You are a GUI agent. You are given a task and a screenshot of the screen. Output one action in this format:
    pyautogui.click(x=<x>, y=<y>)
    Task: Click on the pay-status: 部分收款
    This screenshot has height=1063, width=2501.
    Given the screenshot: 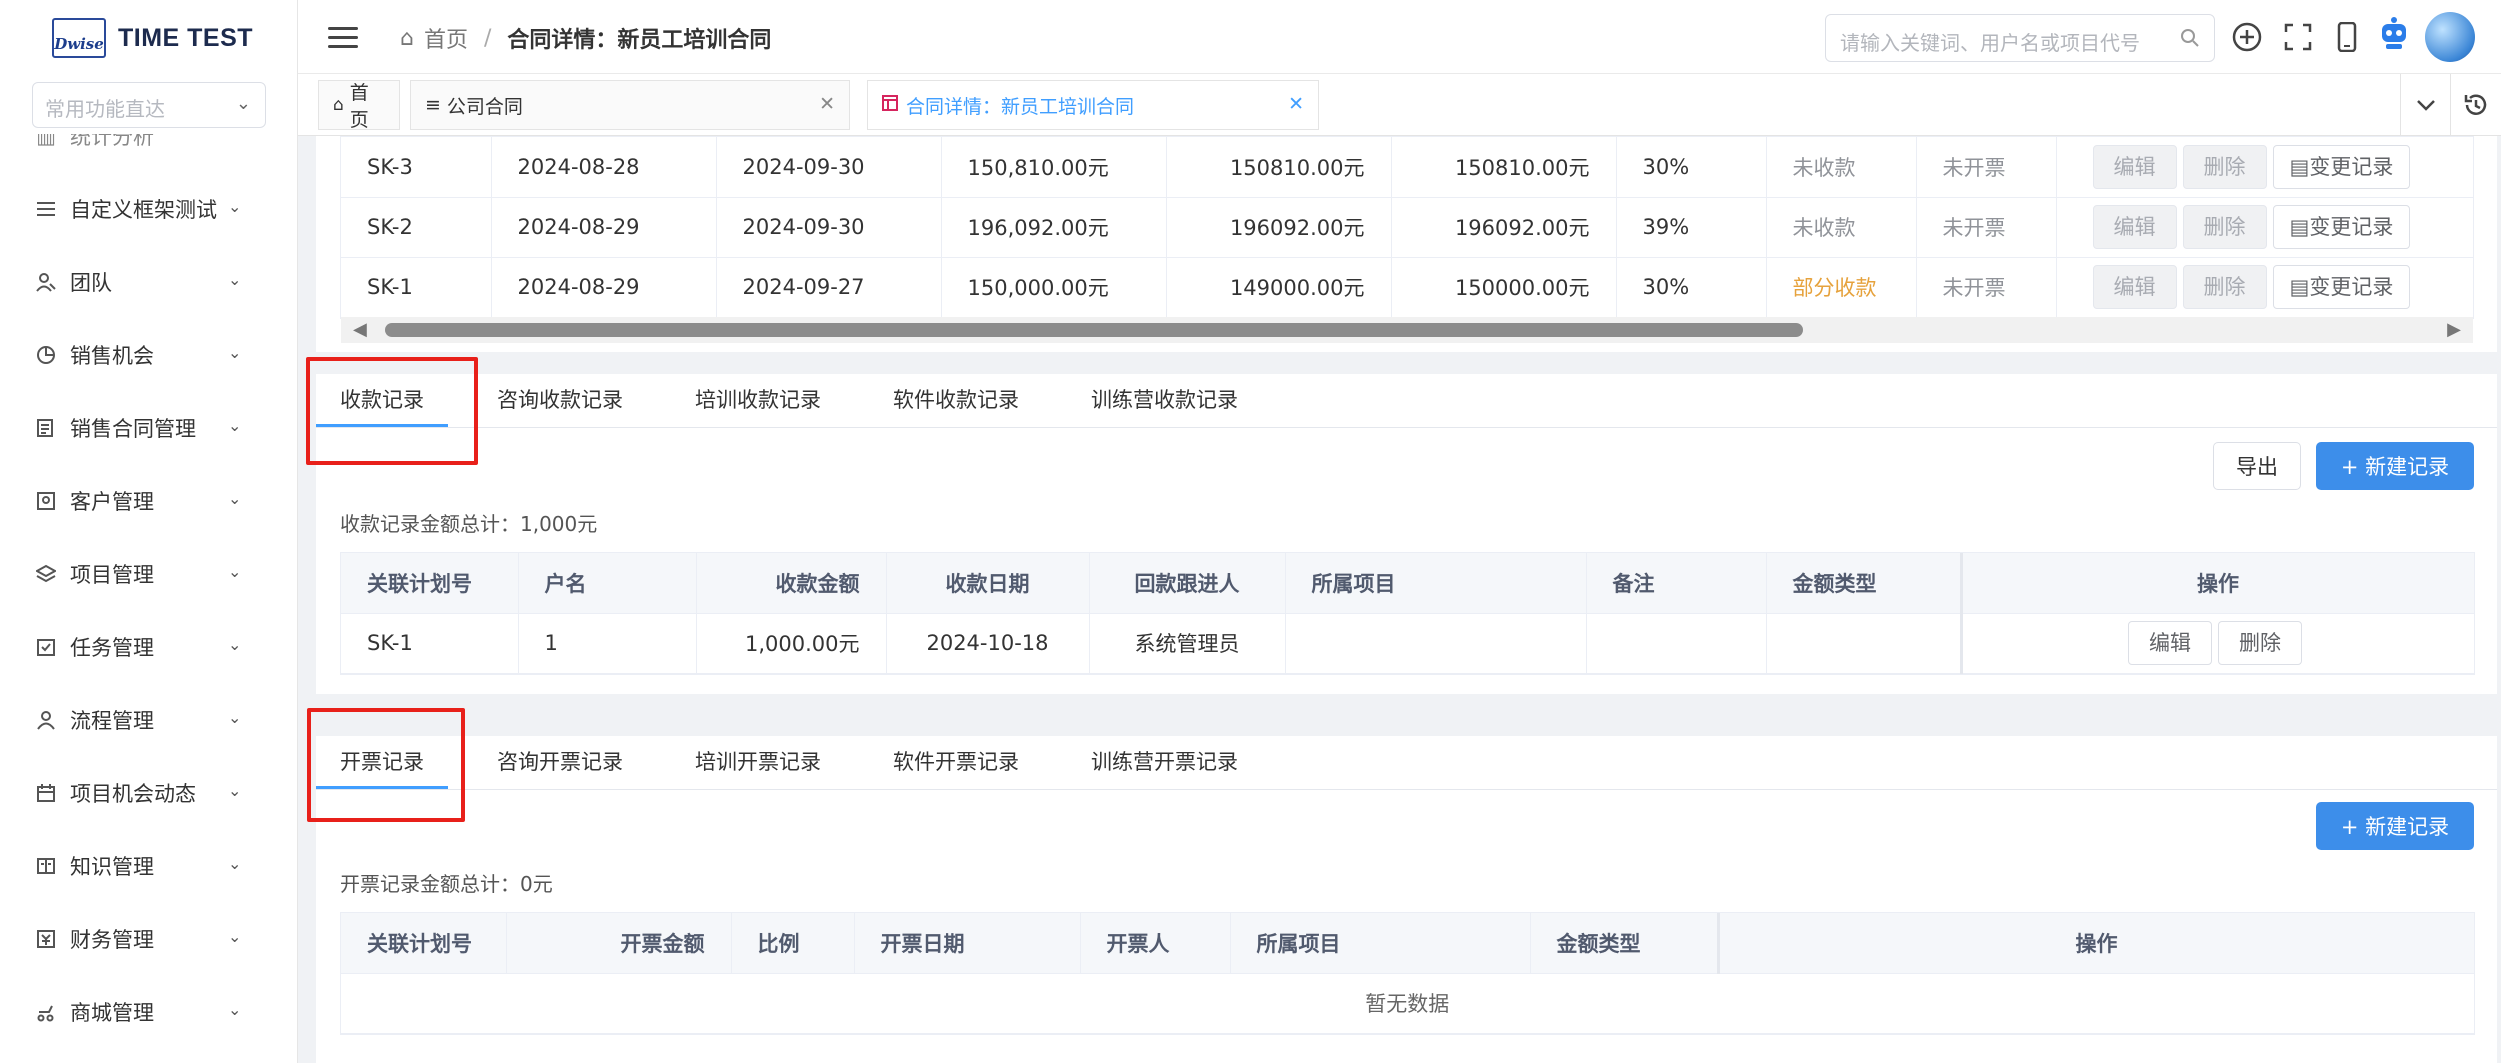 What is the action you would take?
    pyautogui.click(x=1841, y=287)
    